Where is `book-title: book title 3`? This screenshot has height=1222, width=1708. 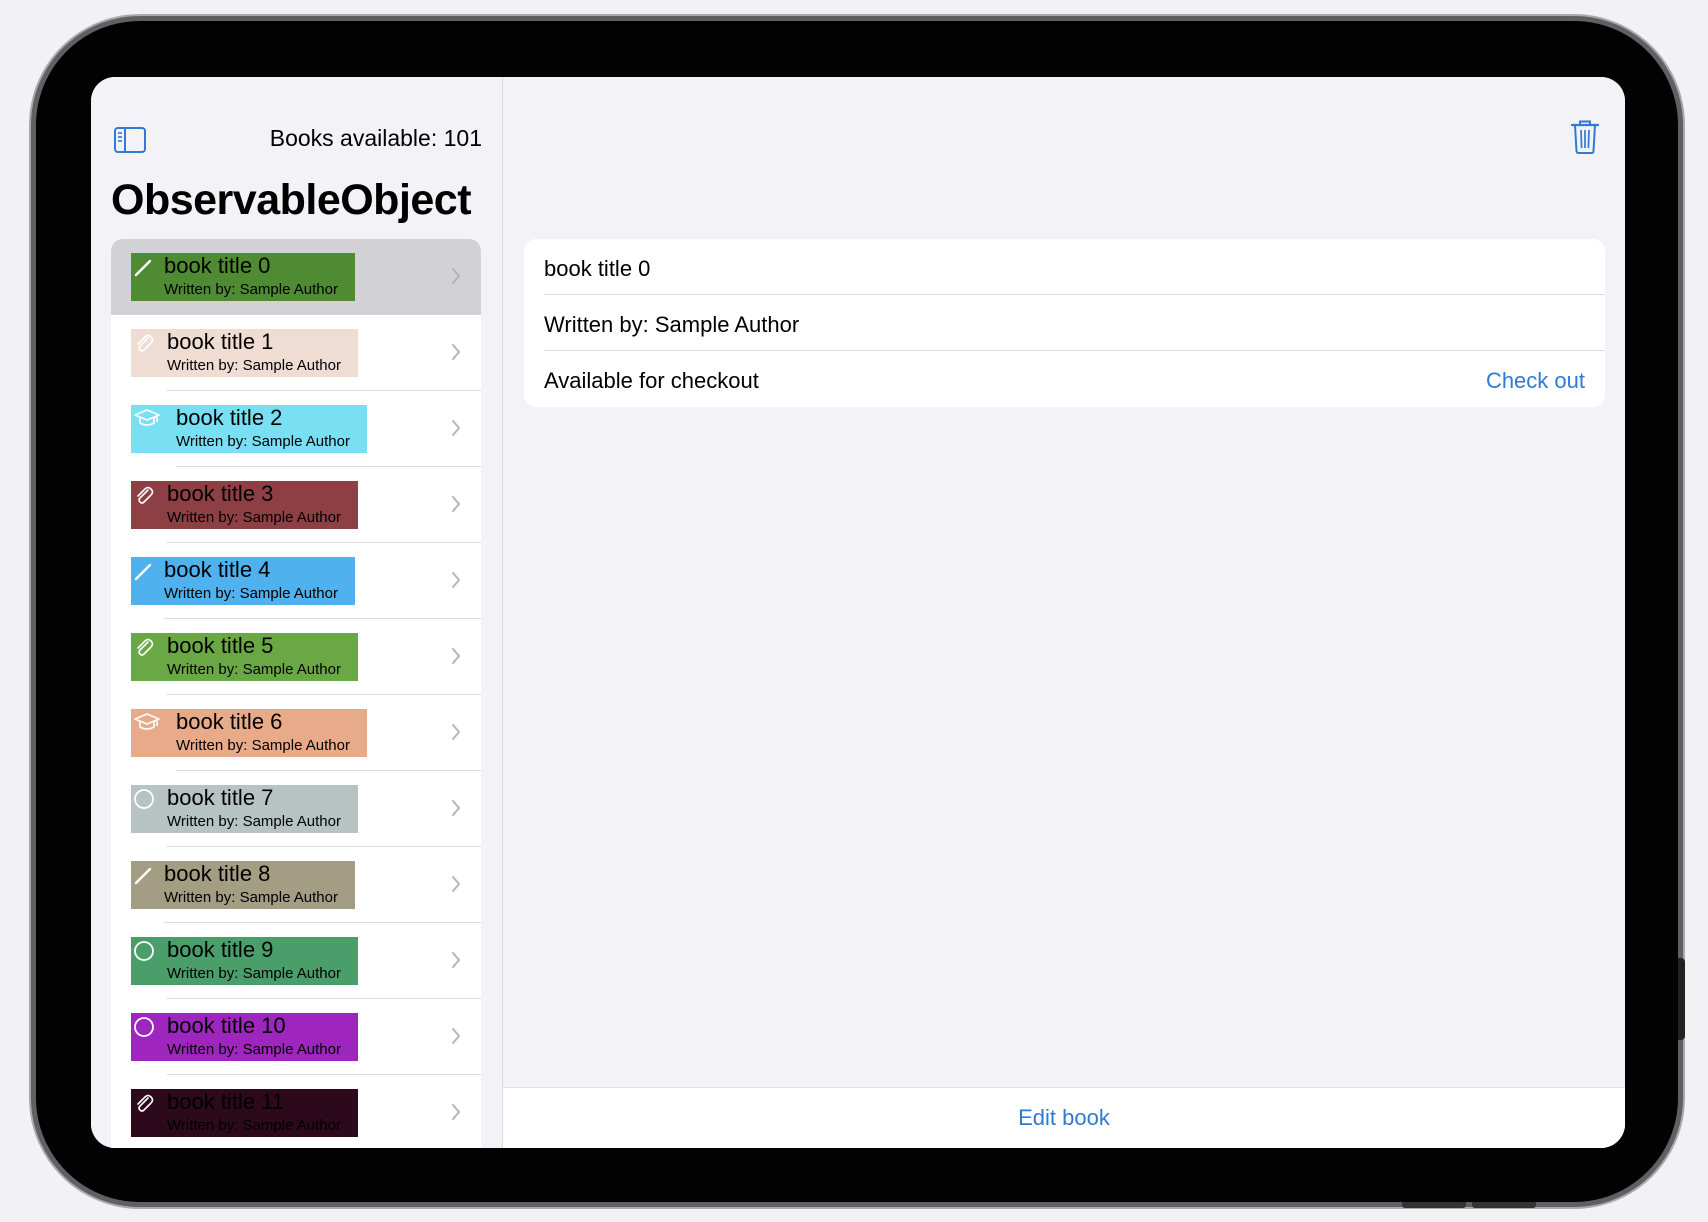 book-title: book title 3 is located at coordinates (220, 493).